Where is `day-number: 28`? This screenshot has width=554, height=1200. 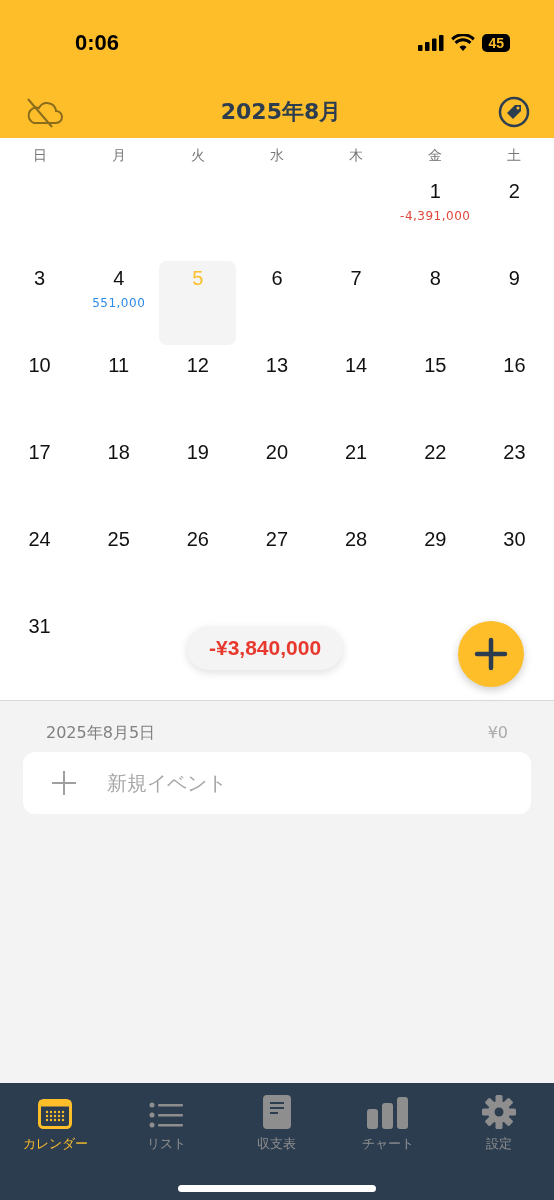 day-number: 28 is located at coordinates (356, 539).